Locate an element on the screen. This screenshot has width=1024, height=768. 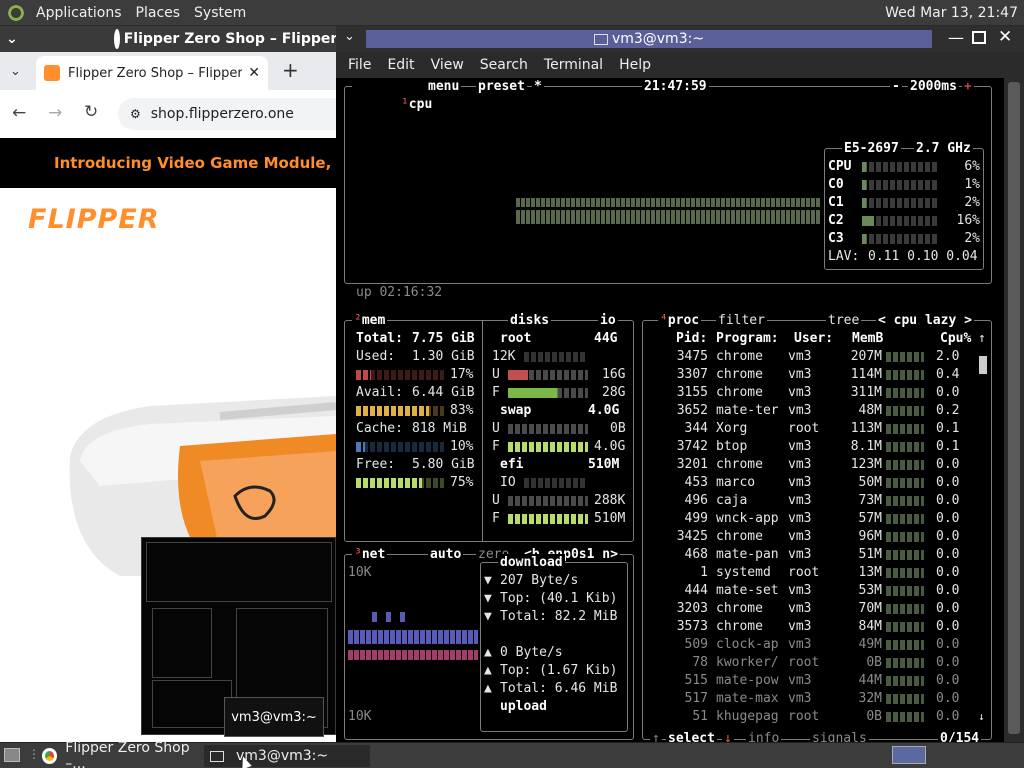
cpu-preset-button: preset is located at coordinates (501, 87).